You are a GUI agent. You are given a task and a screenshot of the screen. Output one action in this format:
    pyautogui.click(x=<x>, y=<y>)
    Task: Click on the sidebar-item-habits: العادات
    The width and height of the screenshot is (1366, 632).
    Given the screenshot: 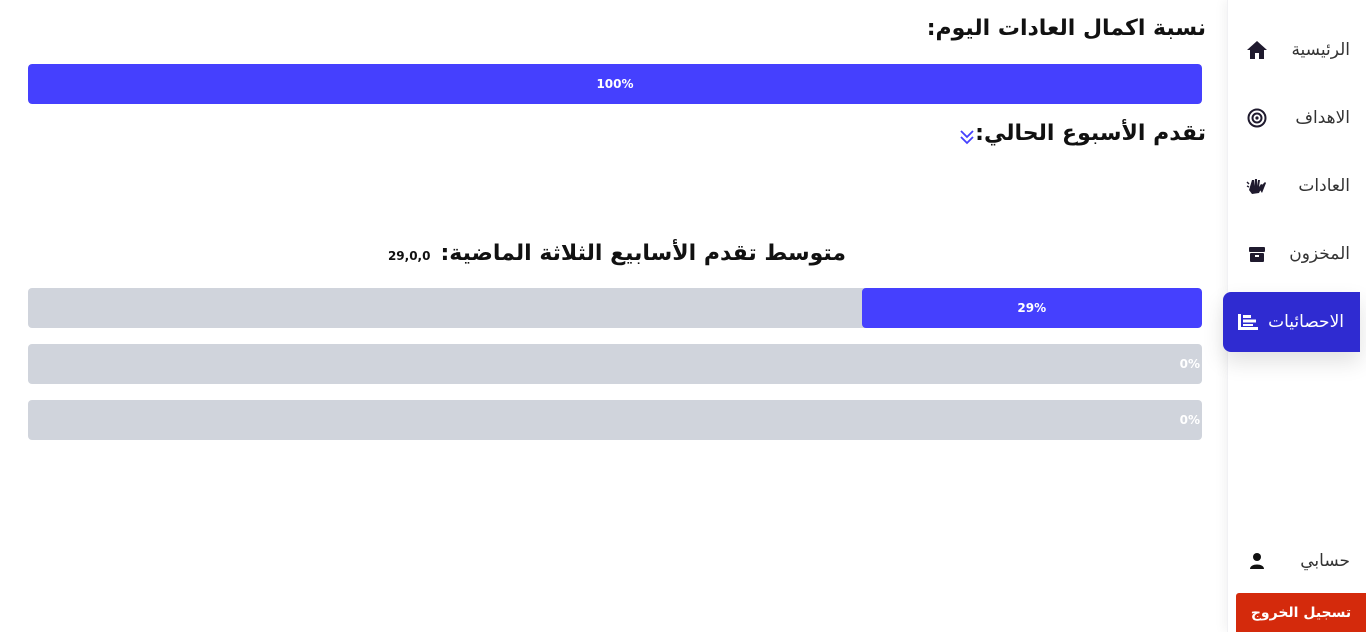 What is the action you would take?
    pyautogui.click(x=1297, y=186)
    